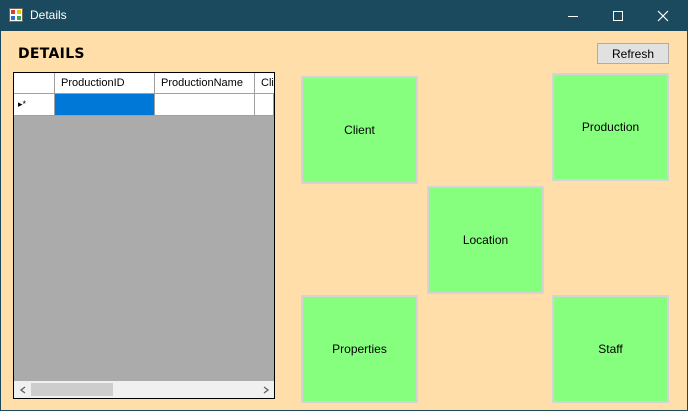 The height and width of the screenshot is (411, 688). Describe the element at coordinates (359, 130) in the screenshot. I see `client-button: Client` at that location.